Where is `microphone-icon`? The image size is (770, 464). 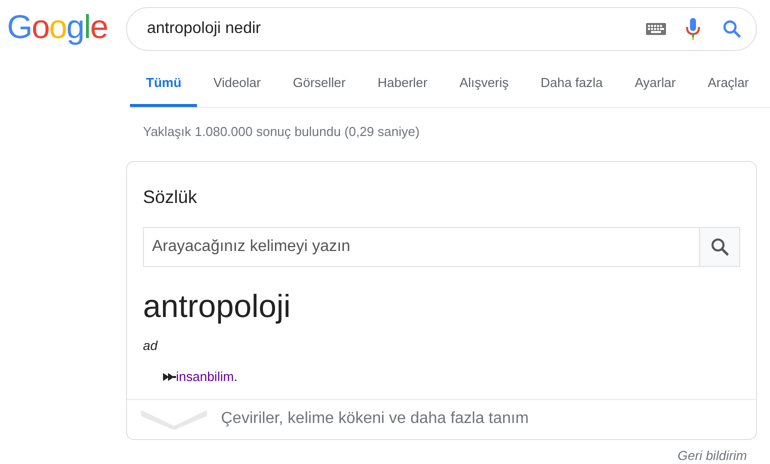
microphone-icon is located at coordinates (693, 29).